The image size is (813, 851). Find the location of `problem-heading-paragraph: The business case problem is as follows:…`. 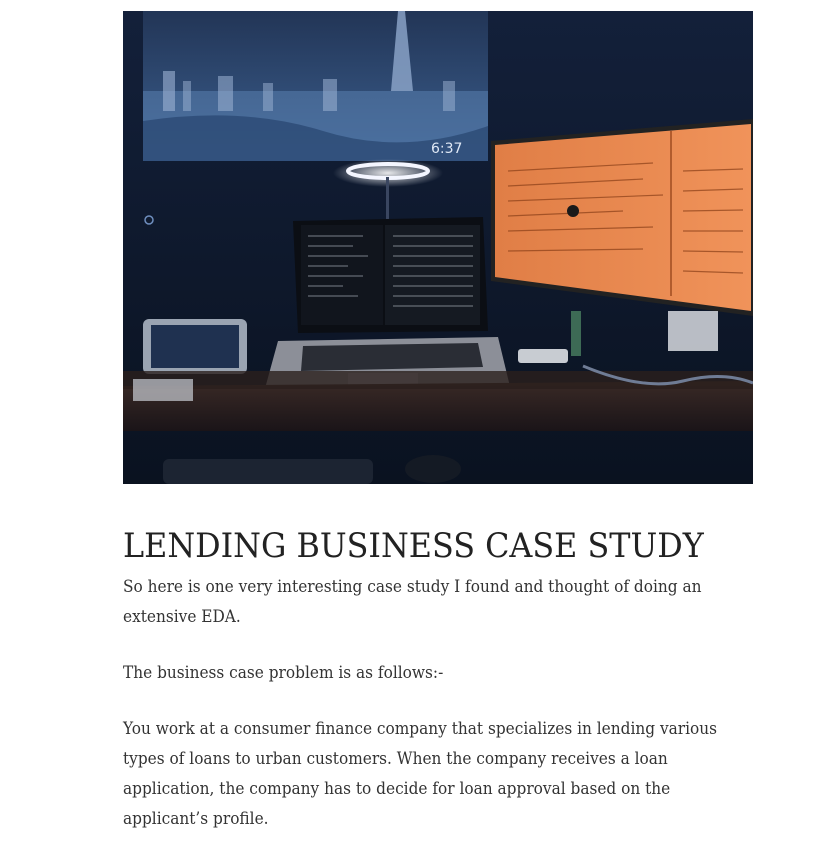

problem-heading-paragraph: The business case problem is as follows:… is located at coordinates (283, 672).